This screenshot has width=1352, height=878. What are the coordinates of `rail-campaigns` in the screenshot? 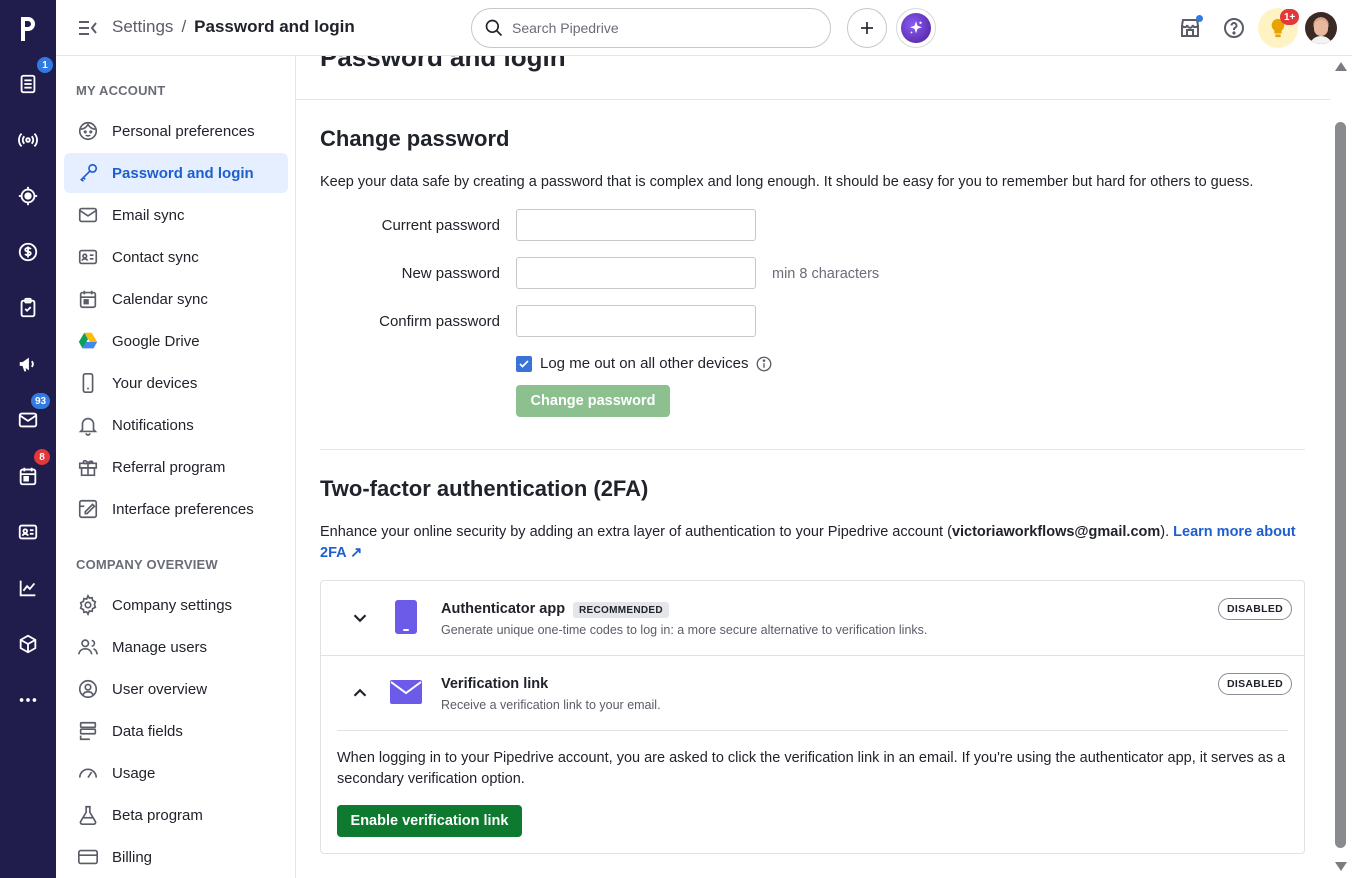 It's located at (28, 364).